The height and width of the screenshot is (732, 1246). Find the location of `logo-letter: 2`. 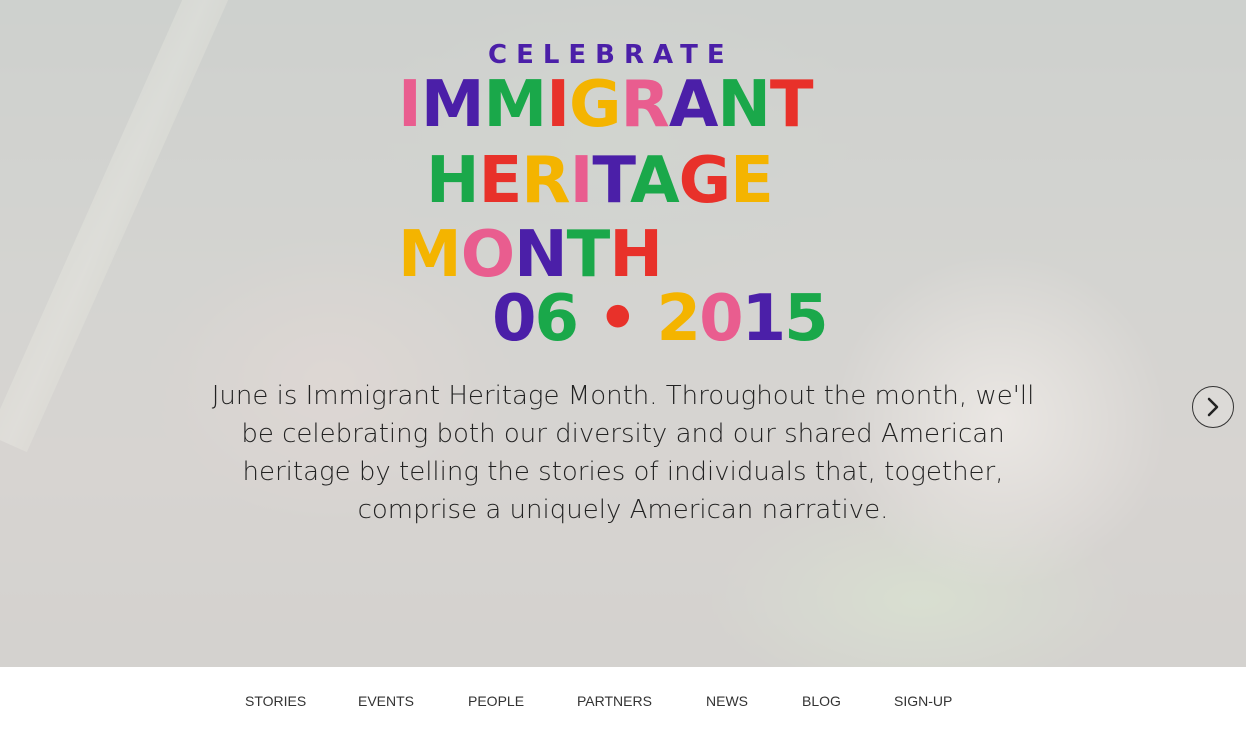

logo-letter: 2 is located at coordinates (679, 319).